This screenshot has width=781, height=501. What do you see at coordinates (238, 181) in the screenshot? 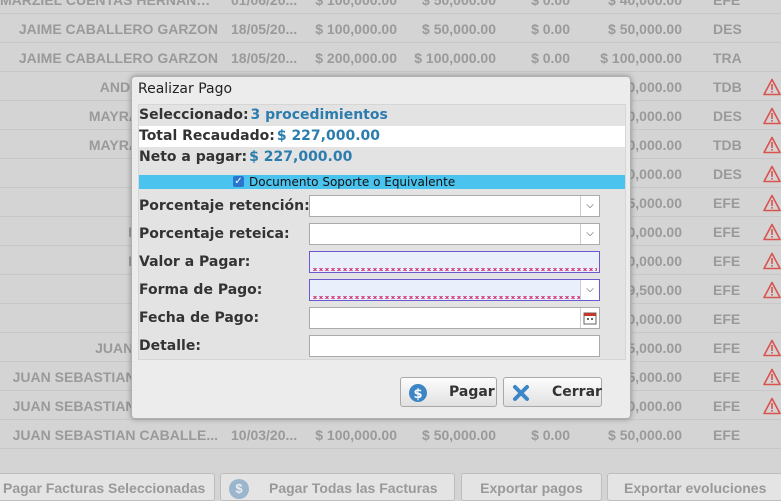
I see `doc-support-checkbox: ✓` at bounding box center [238, 181].